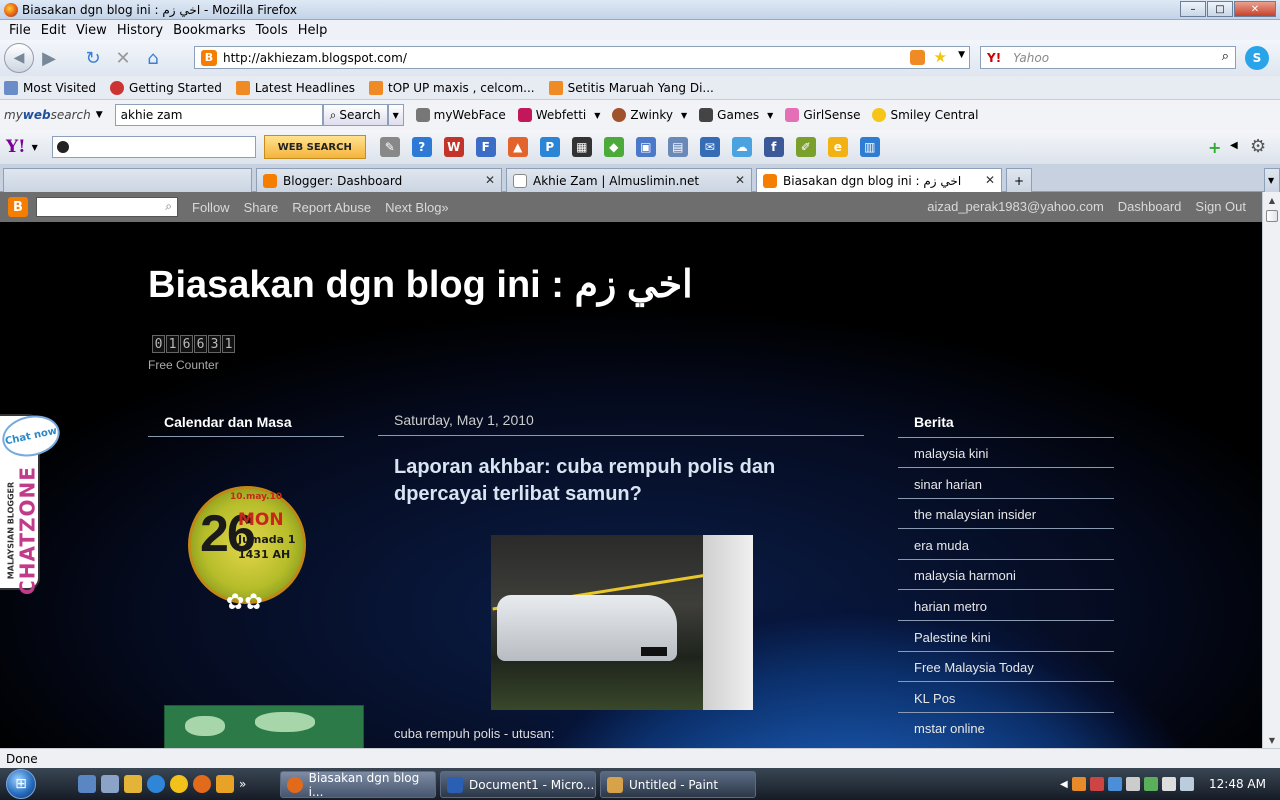 This screenshot has width=1280, height=800. I want to click on news-link: Free Malaysia Today, so click(974, 667).